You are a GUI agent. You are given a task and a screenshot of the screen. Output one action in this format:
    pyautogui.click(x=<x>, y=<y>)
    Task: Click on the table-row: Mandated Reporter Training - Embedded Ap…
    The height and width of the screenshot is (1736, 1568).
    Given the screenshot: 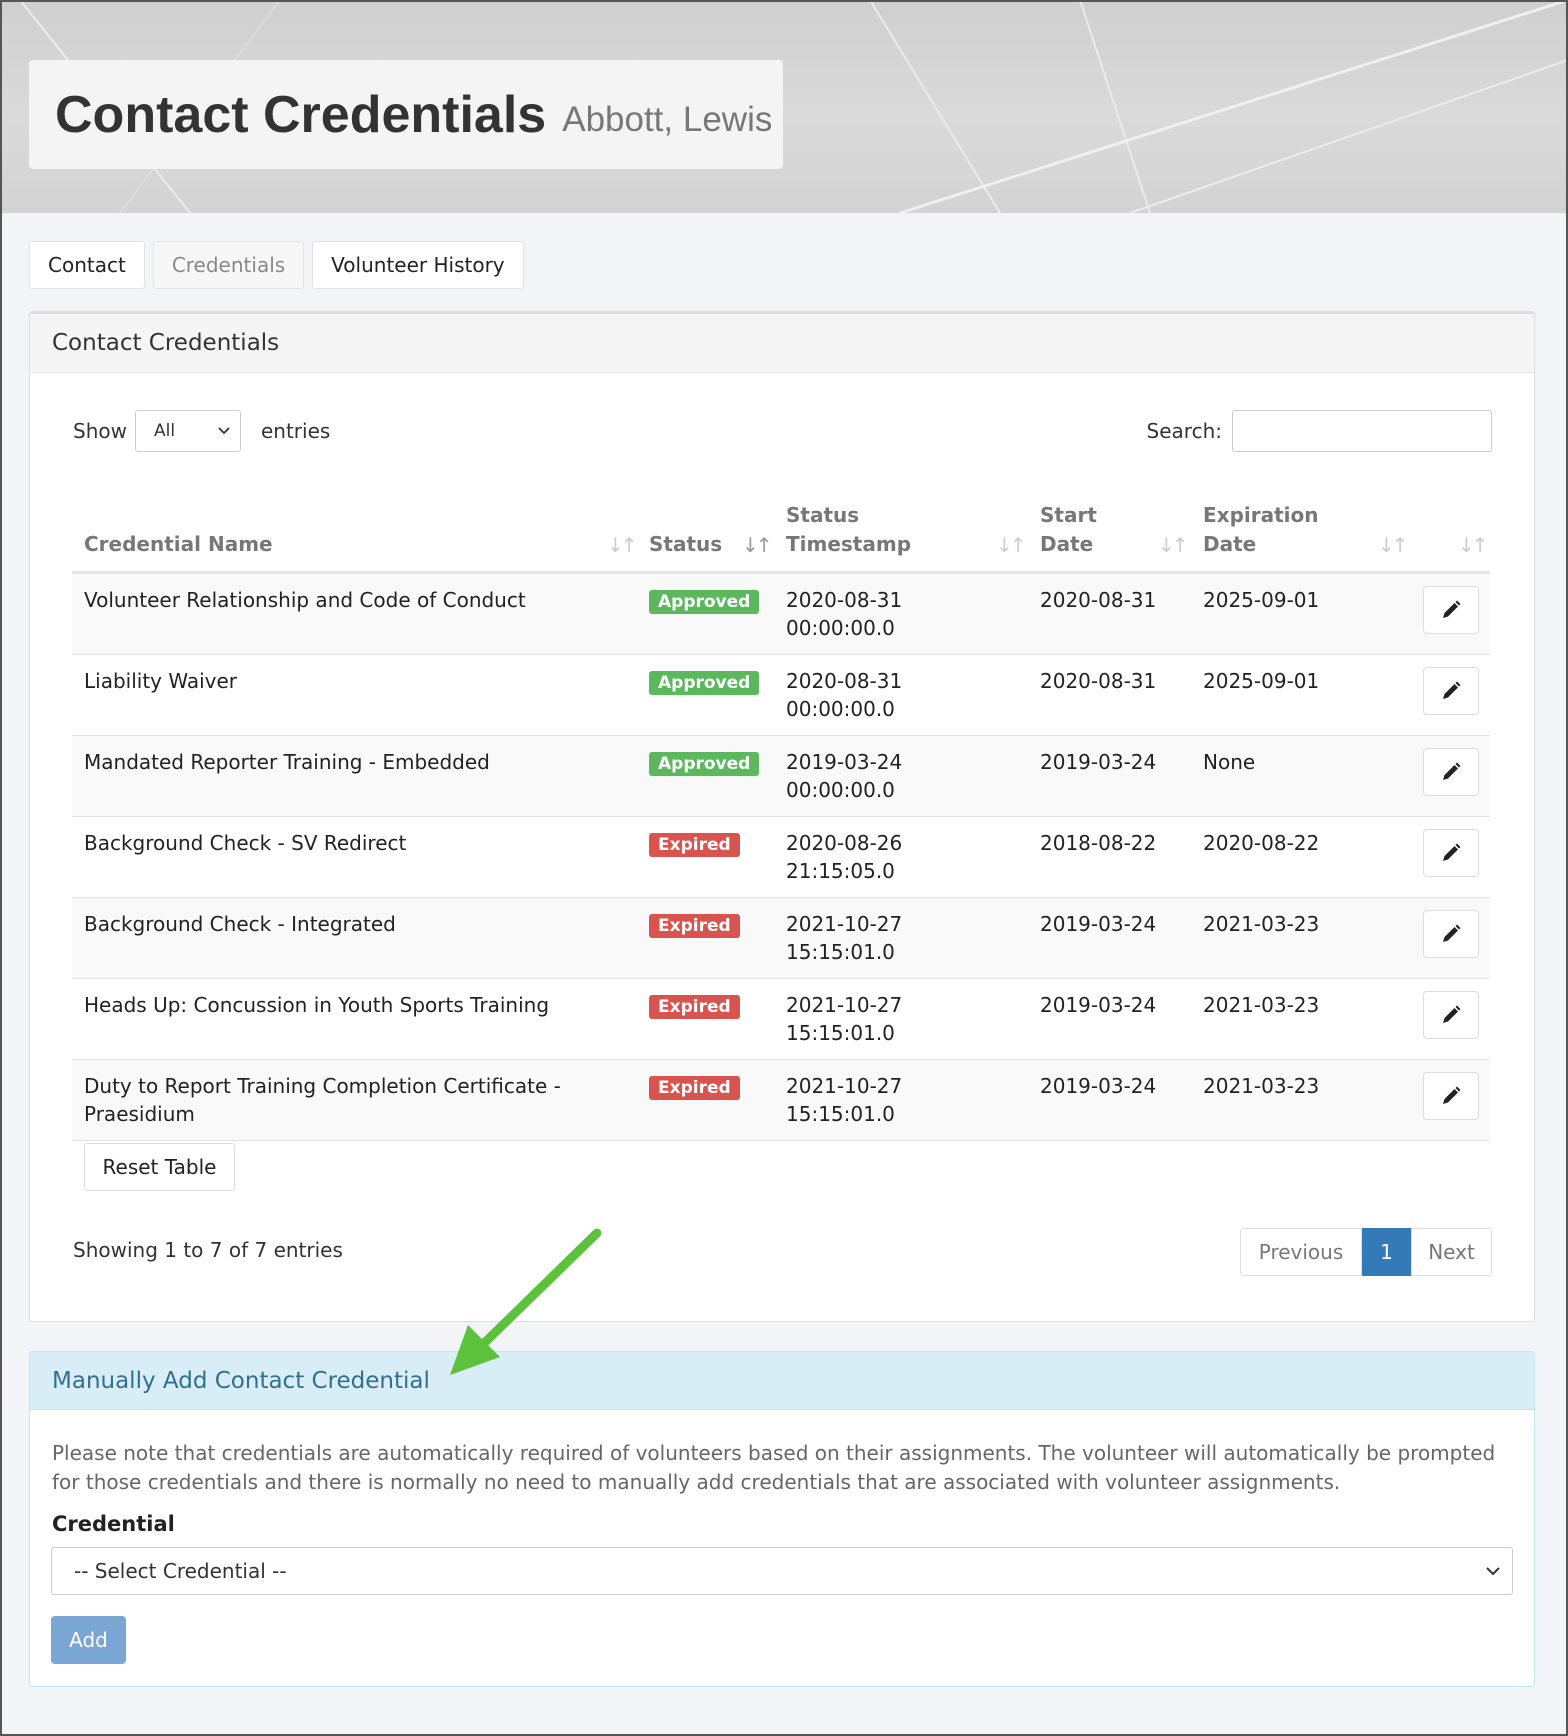 What is the action you would take?
    pyautogui.click(x=781, y=776)
    